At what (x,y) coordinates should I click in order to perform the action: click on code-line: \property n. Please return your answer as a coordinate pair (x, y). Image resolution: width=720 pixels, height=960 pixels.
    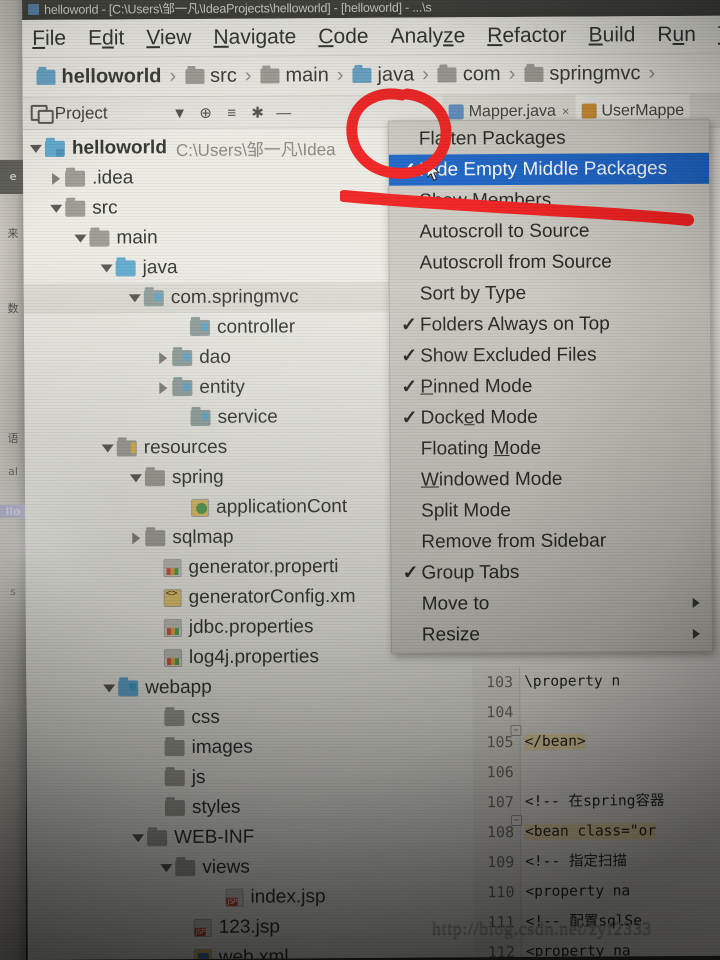
    Looking at the image, I should click on (572, 681).